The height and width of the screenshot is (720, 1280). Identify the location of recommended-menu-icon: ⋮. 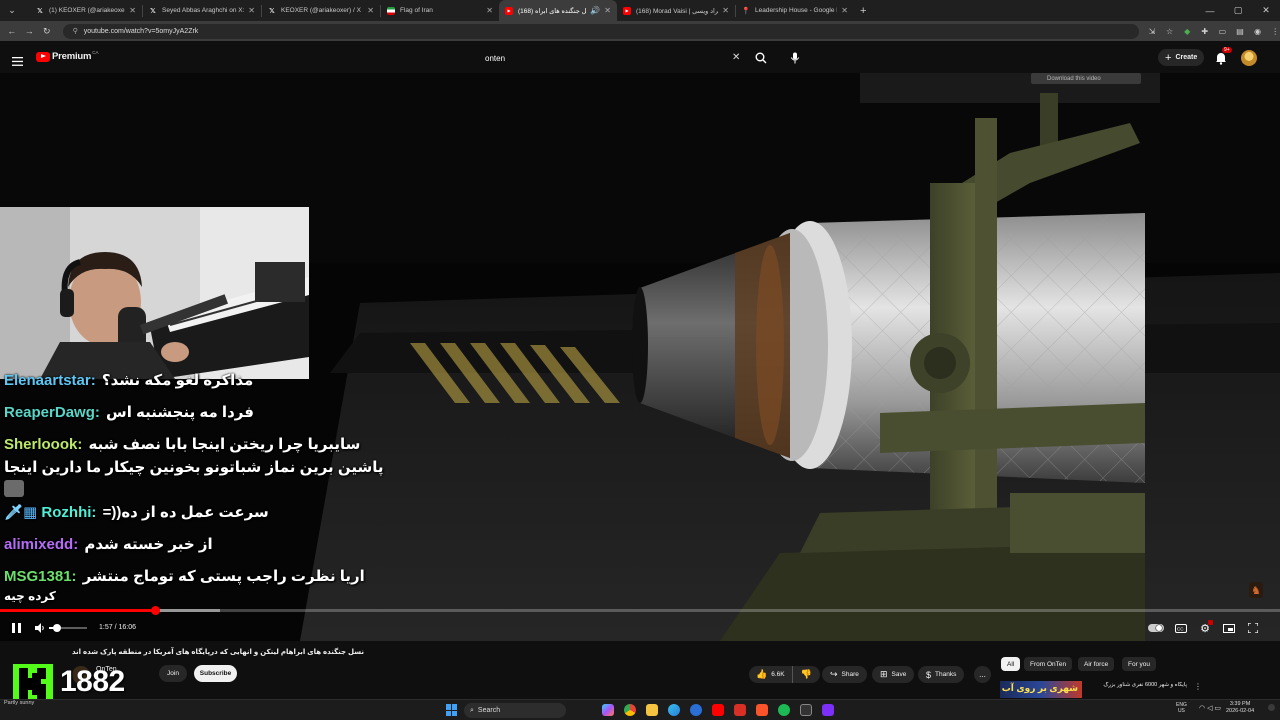
(1198, 686).